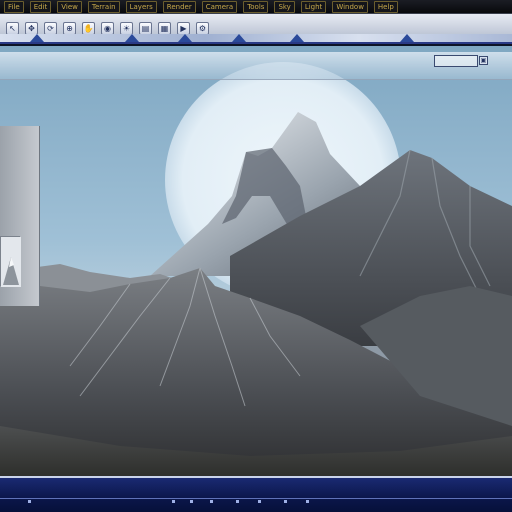 The height and width of the screenshot is (512, 512). I want to click on menu-item-tools: Tools, so click(256, 6).